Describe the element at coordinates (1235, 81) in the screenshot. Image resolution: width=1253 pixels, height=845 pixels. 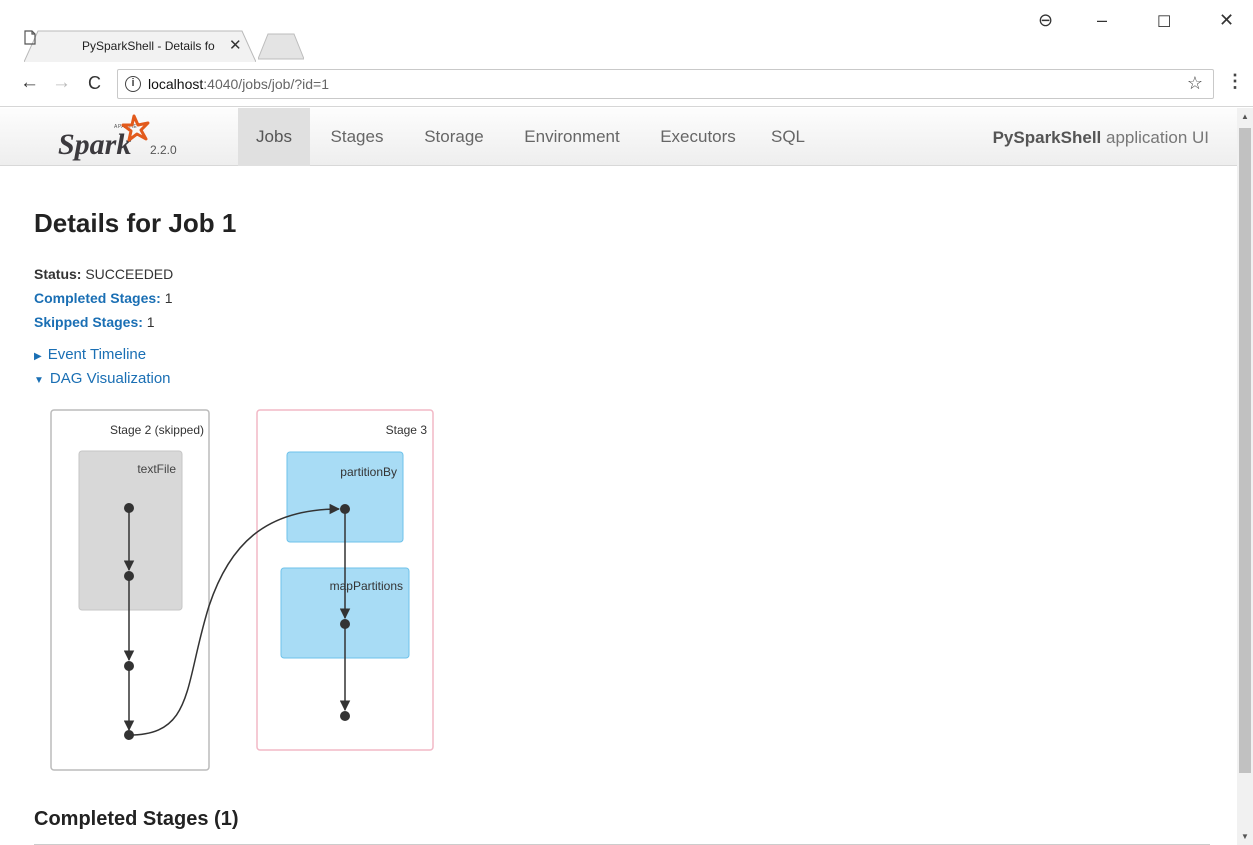
I see `menu-icon: ⋮` at that location.